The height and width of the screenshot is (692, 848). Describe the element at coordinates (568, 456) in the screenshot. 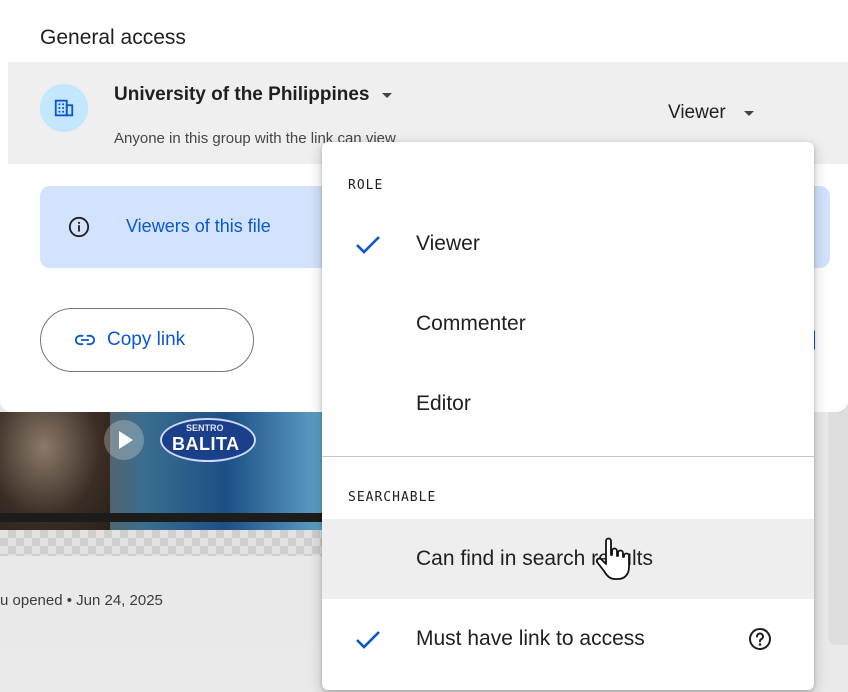

I see `menu-divider` at that location.